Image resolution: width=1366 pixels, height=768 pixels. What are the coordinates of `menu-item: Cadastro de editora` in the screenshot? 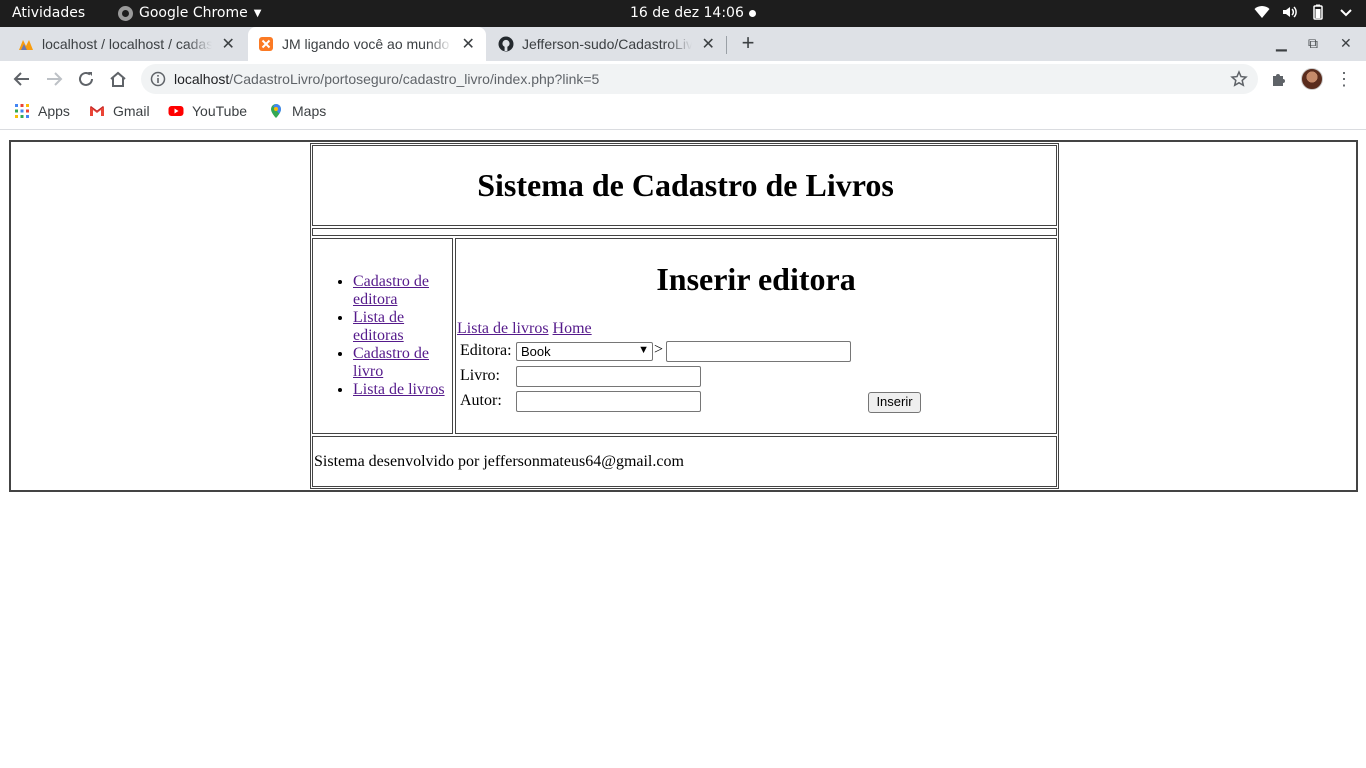 It's located at (401, 291).